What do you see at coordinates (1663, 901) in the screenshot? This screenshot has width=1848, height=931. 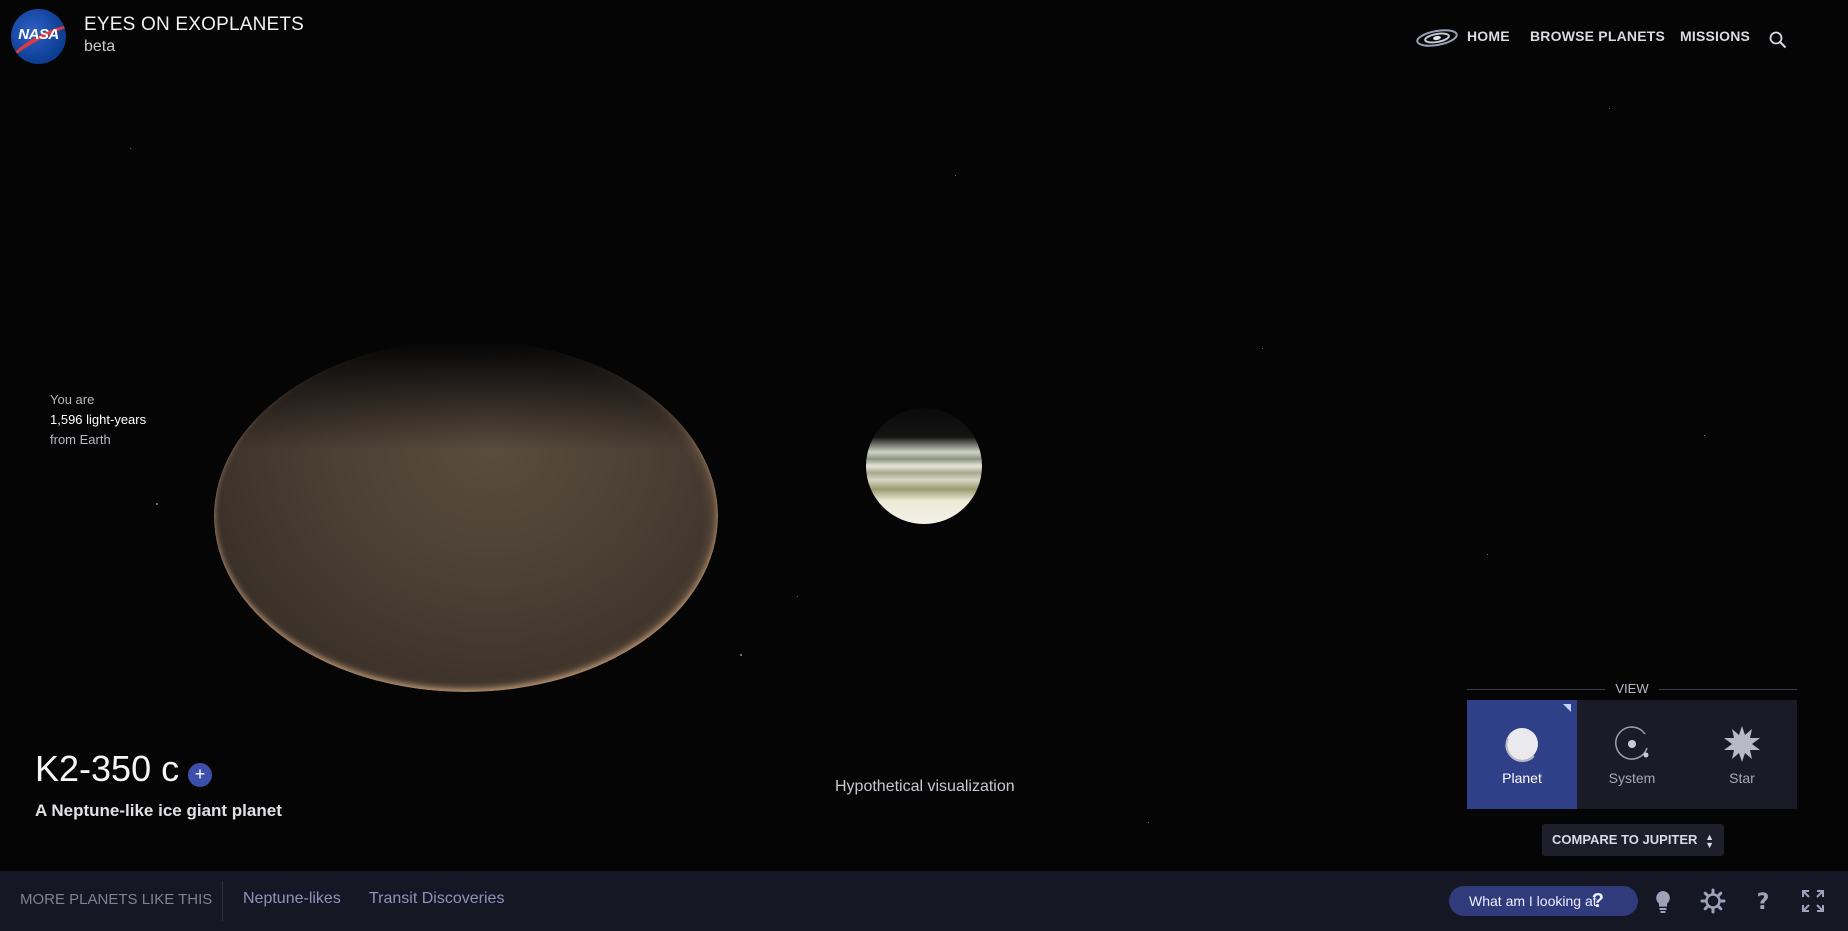 I see `lightbulb-icon` at bounding box center [1663, 901].